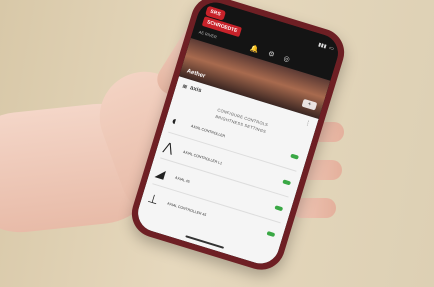 This screenshot has width=434, height=287. I want to click on battery-icon: ▭, so click(331, 49).